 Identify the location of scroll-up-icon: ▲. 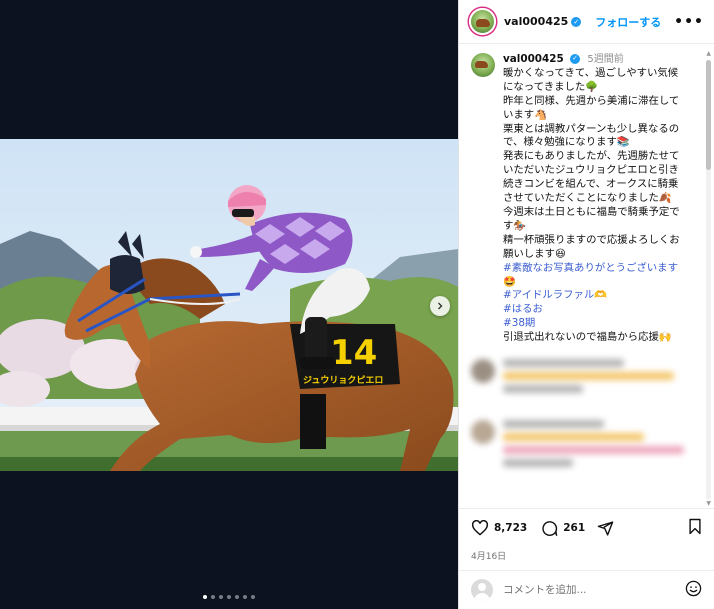
(708, 53).